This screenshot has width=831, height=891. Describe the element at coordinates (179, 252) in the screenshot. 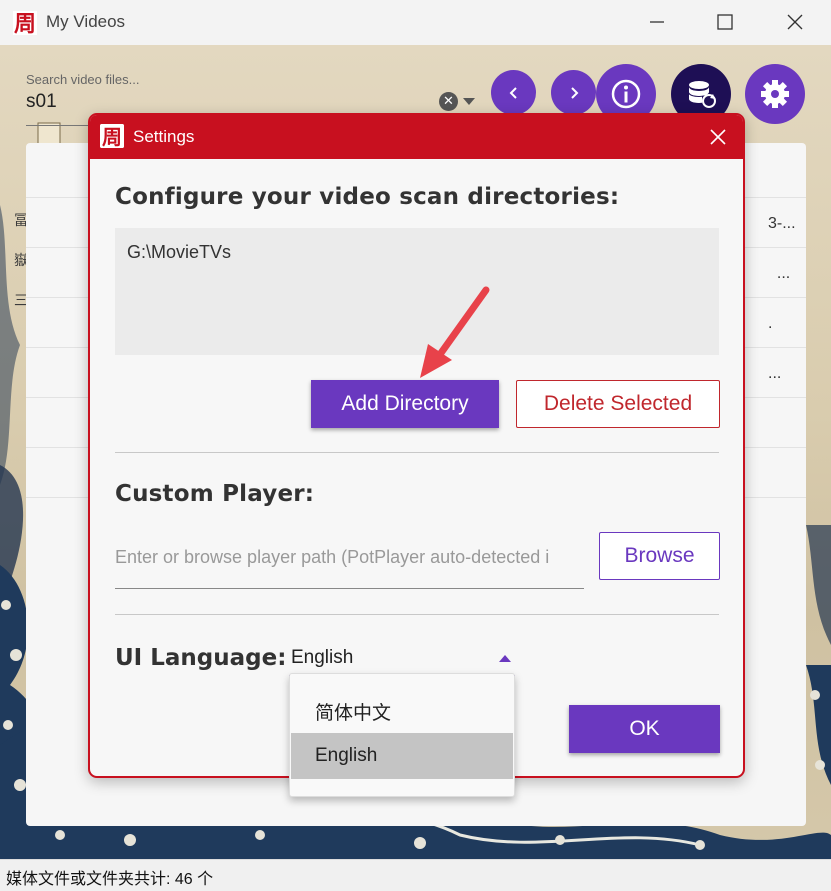

I see `directory-item: G:\MovieTVs` at that location.